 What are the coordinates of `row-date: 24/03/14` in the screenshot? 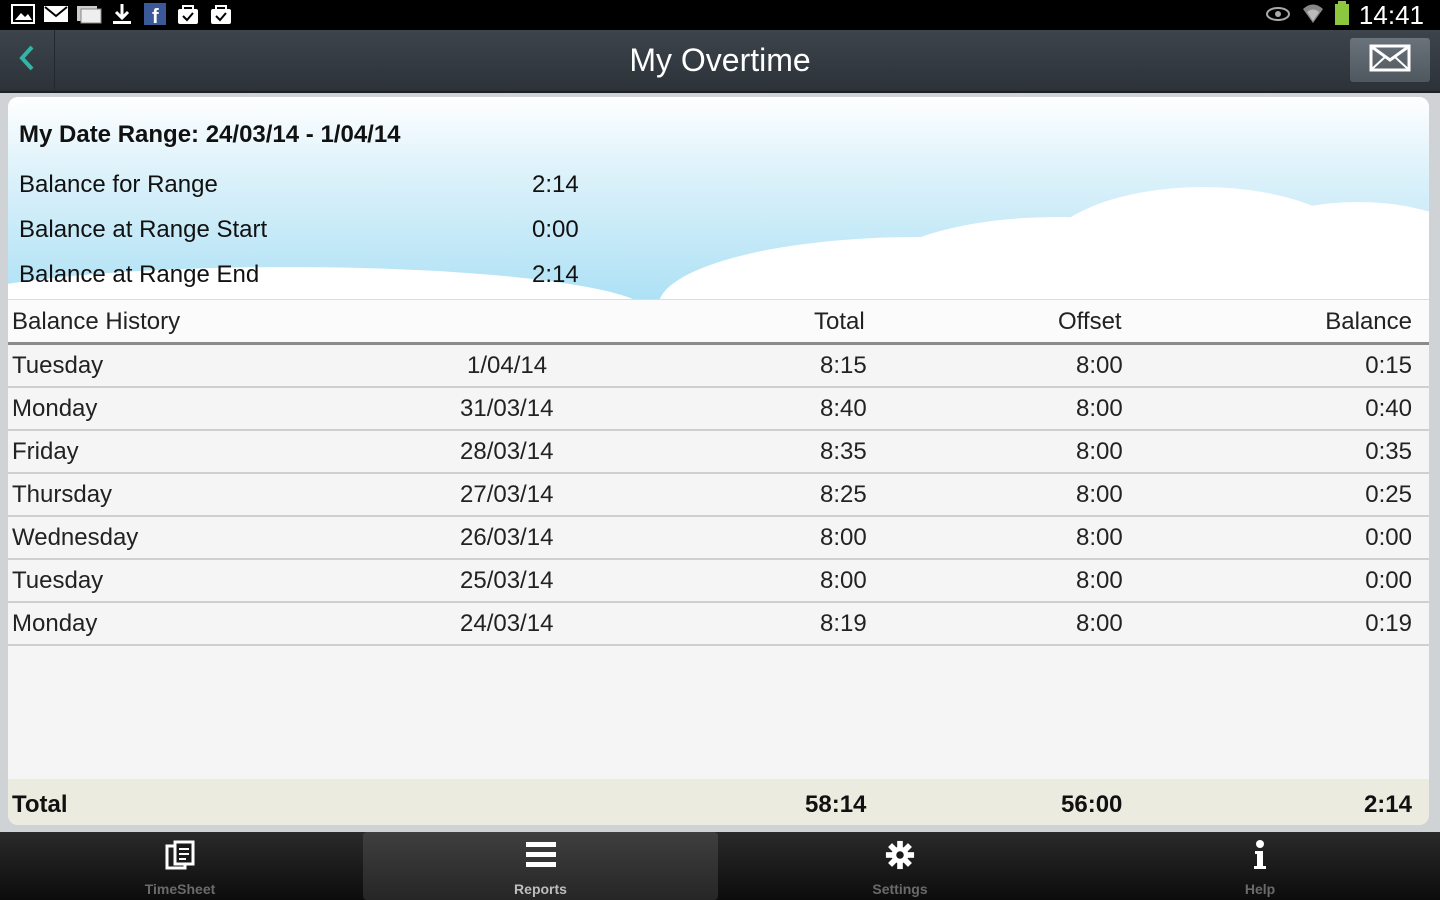 It's located at (507, 623).